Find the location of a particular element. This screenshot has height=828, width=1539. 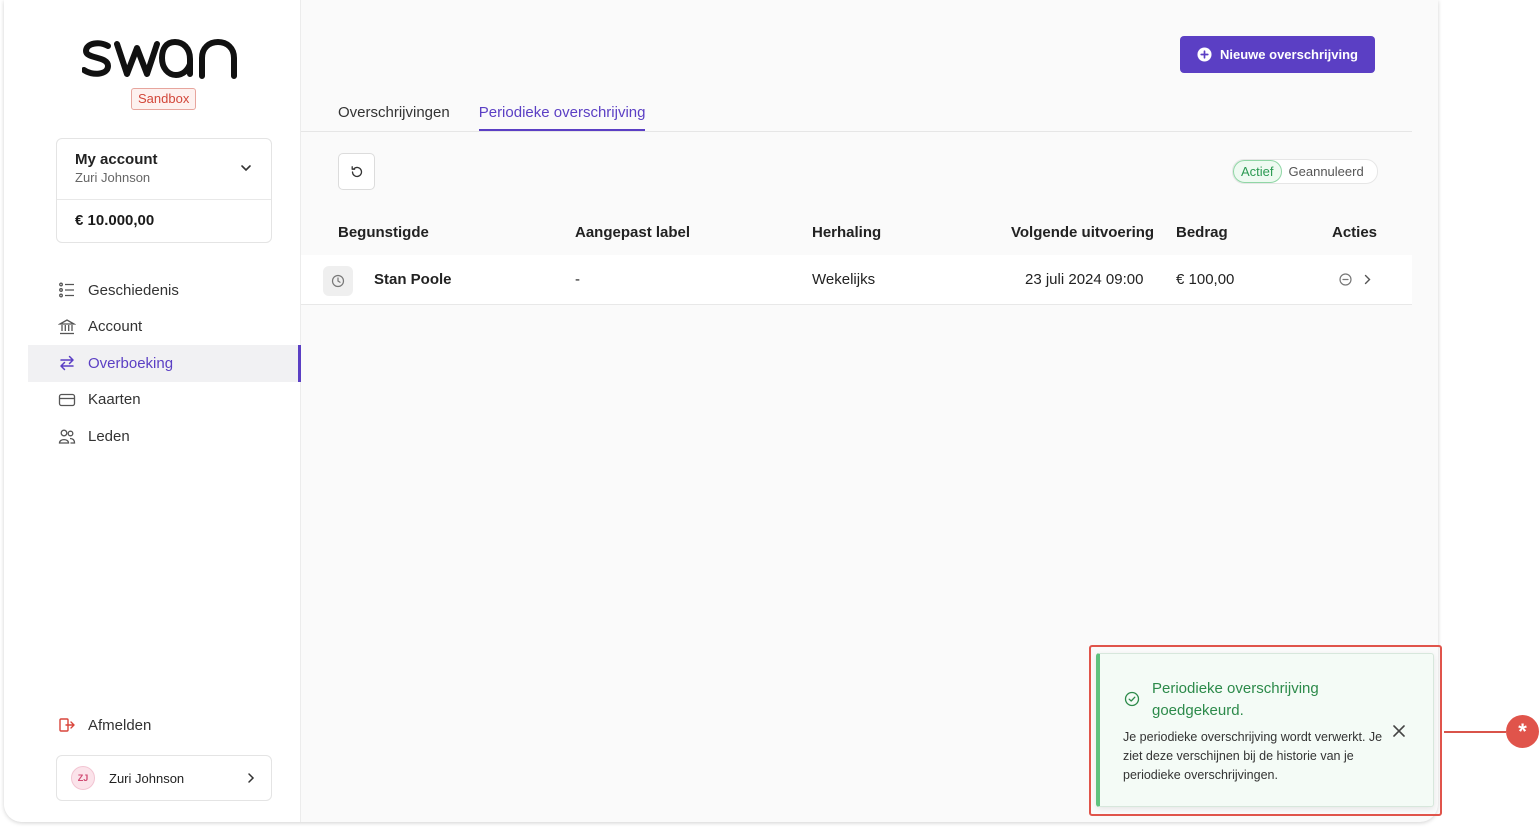

logout-label: Afmelden is located at coordinates (120, 725).